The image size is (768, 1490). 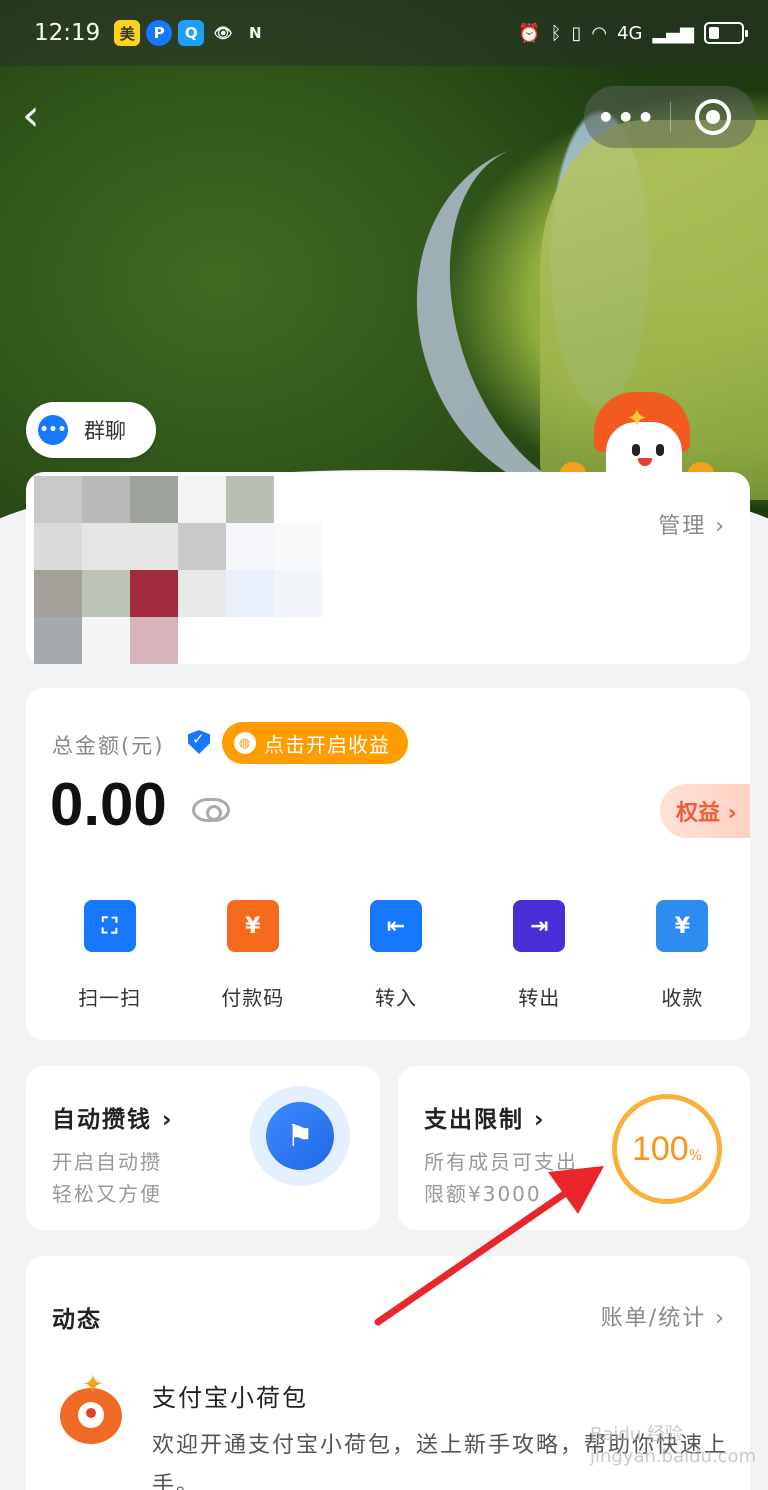 I want to click on transfer-in-icon: ⇤, so click(x=396, y=926).